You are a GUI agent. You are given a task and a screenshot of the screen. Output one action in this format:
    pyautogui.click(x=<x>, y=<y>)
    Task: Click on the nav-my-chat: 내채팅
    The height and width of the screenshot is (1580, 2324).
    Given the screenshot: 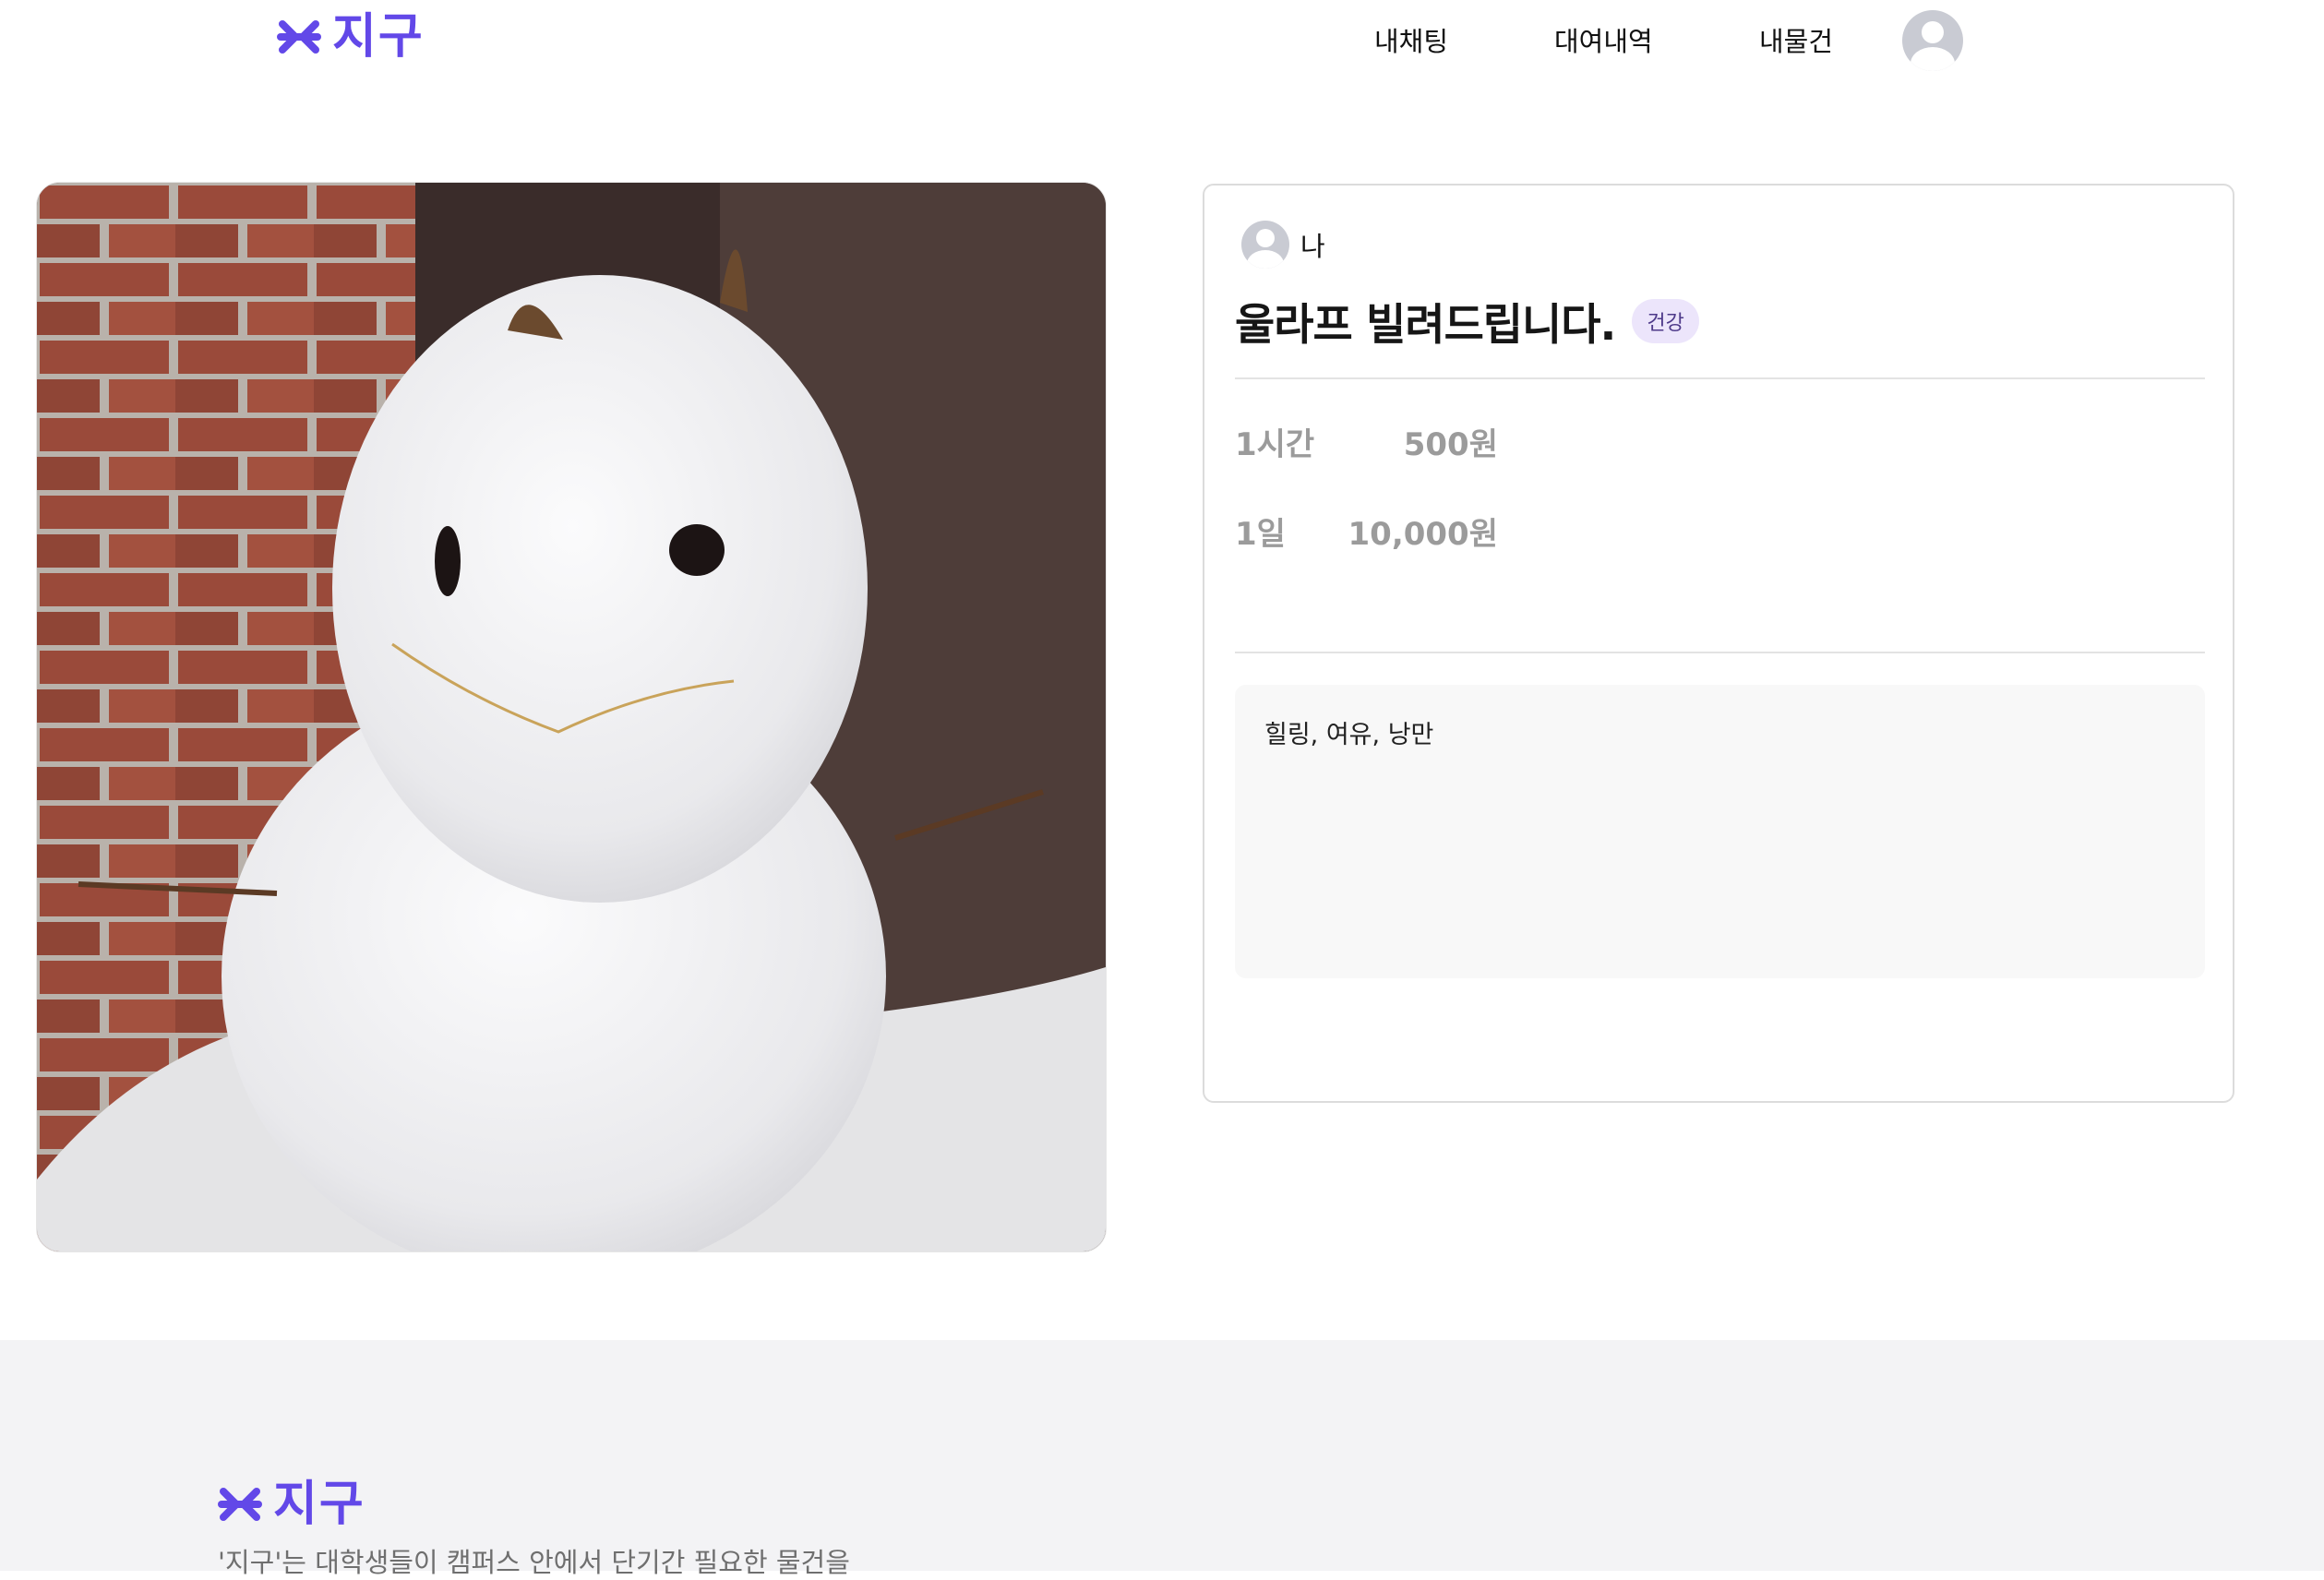 What is the action you would take?
    pyautogui.click(x=1411, y=39)
    